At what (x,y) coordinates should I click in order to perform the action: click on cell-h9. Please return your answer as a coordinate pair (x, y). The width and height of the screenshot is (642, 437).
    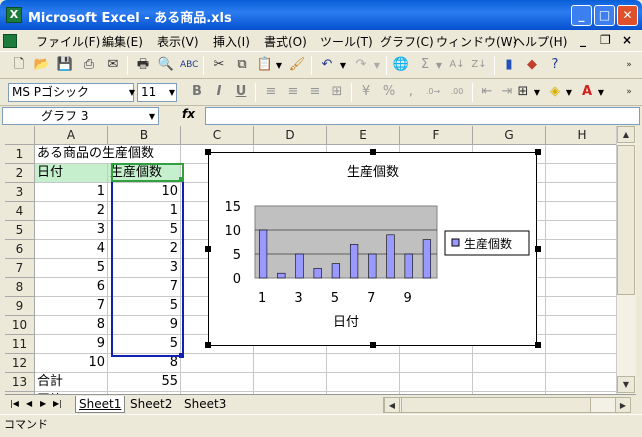
    Looking at the image, I should click on (581, 306).